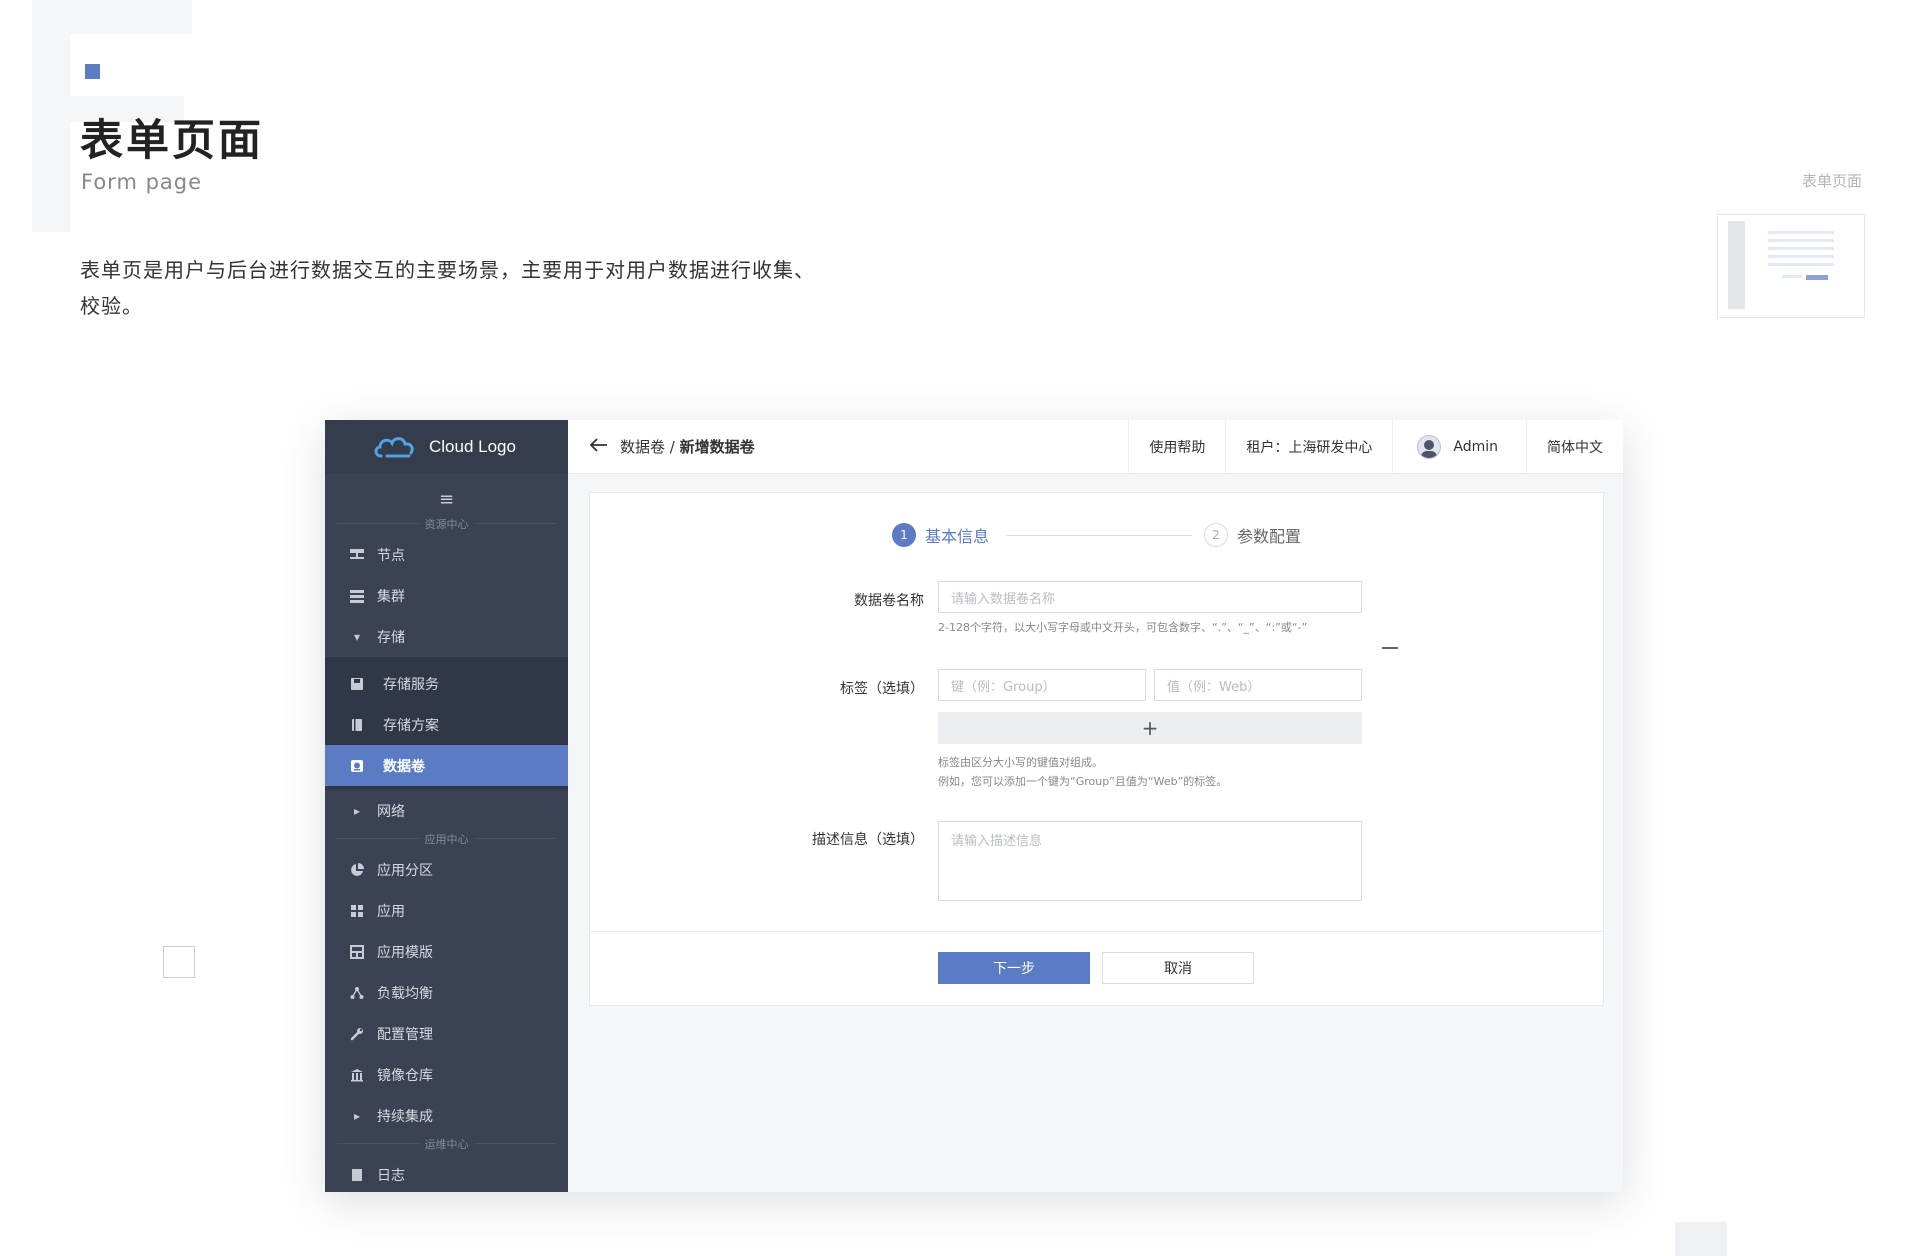  I want to click on section-heading: 应用中心, so click(446, 838).